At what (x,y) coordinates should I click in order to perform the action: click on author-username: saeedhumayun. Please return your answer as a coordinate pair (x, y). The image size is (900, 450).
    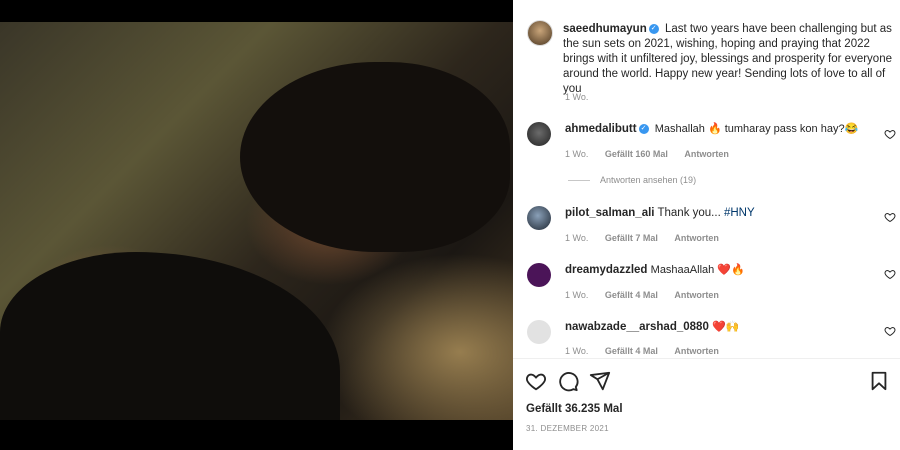
    Looking at the image, I should click on (605, 29).